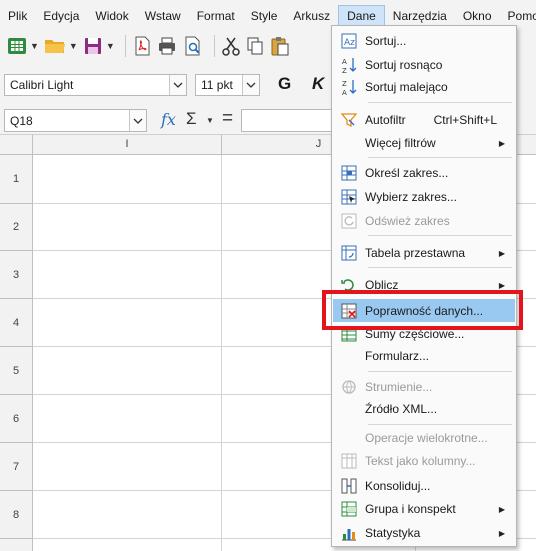  What do you see at coordinates (163, 16) in the screenshot?
I see `menu-wstaw: Wstaw` at bounding box center [163, 16].